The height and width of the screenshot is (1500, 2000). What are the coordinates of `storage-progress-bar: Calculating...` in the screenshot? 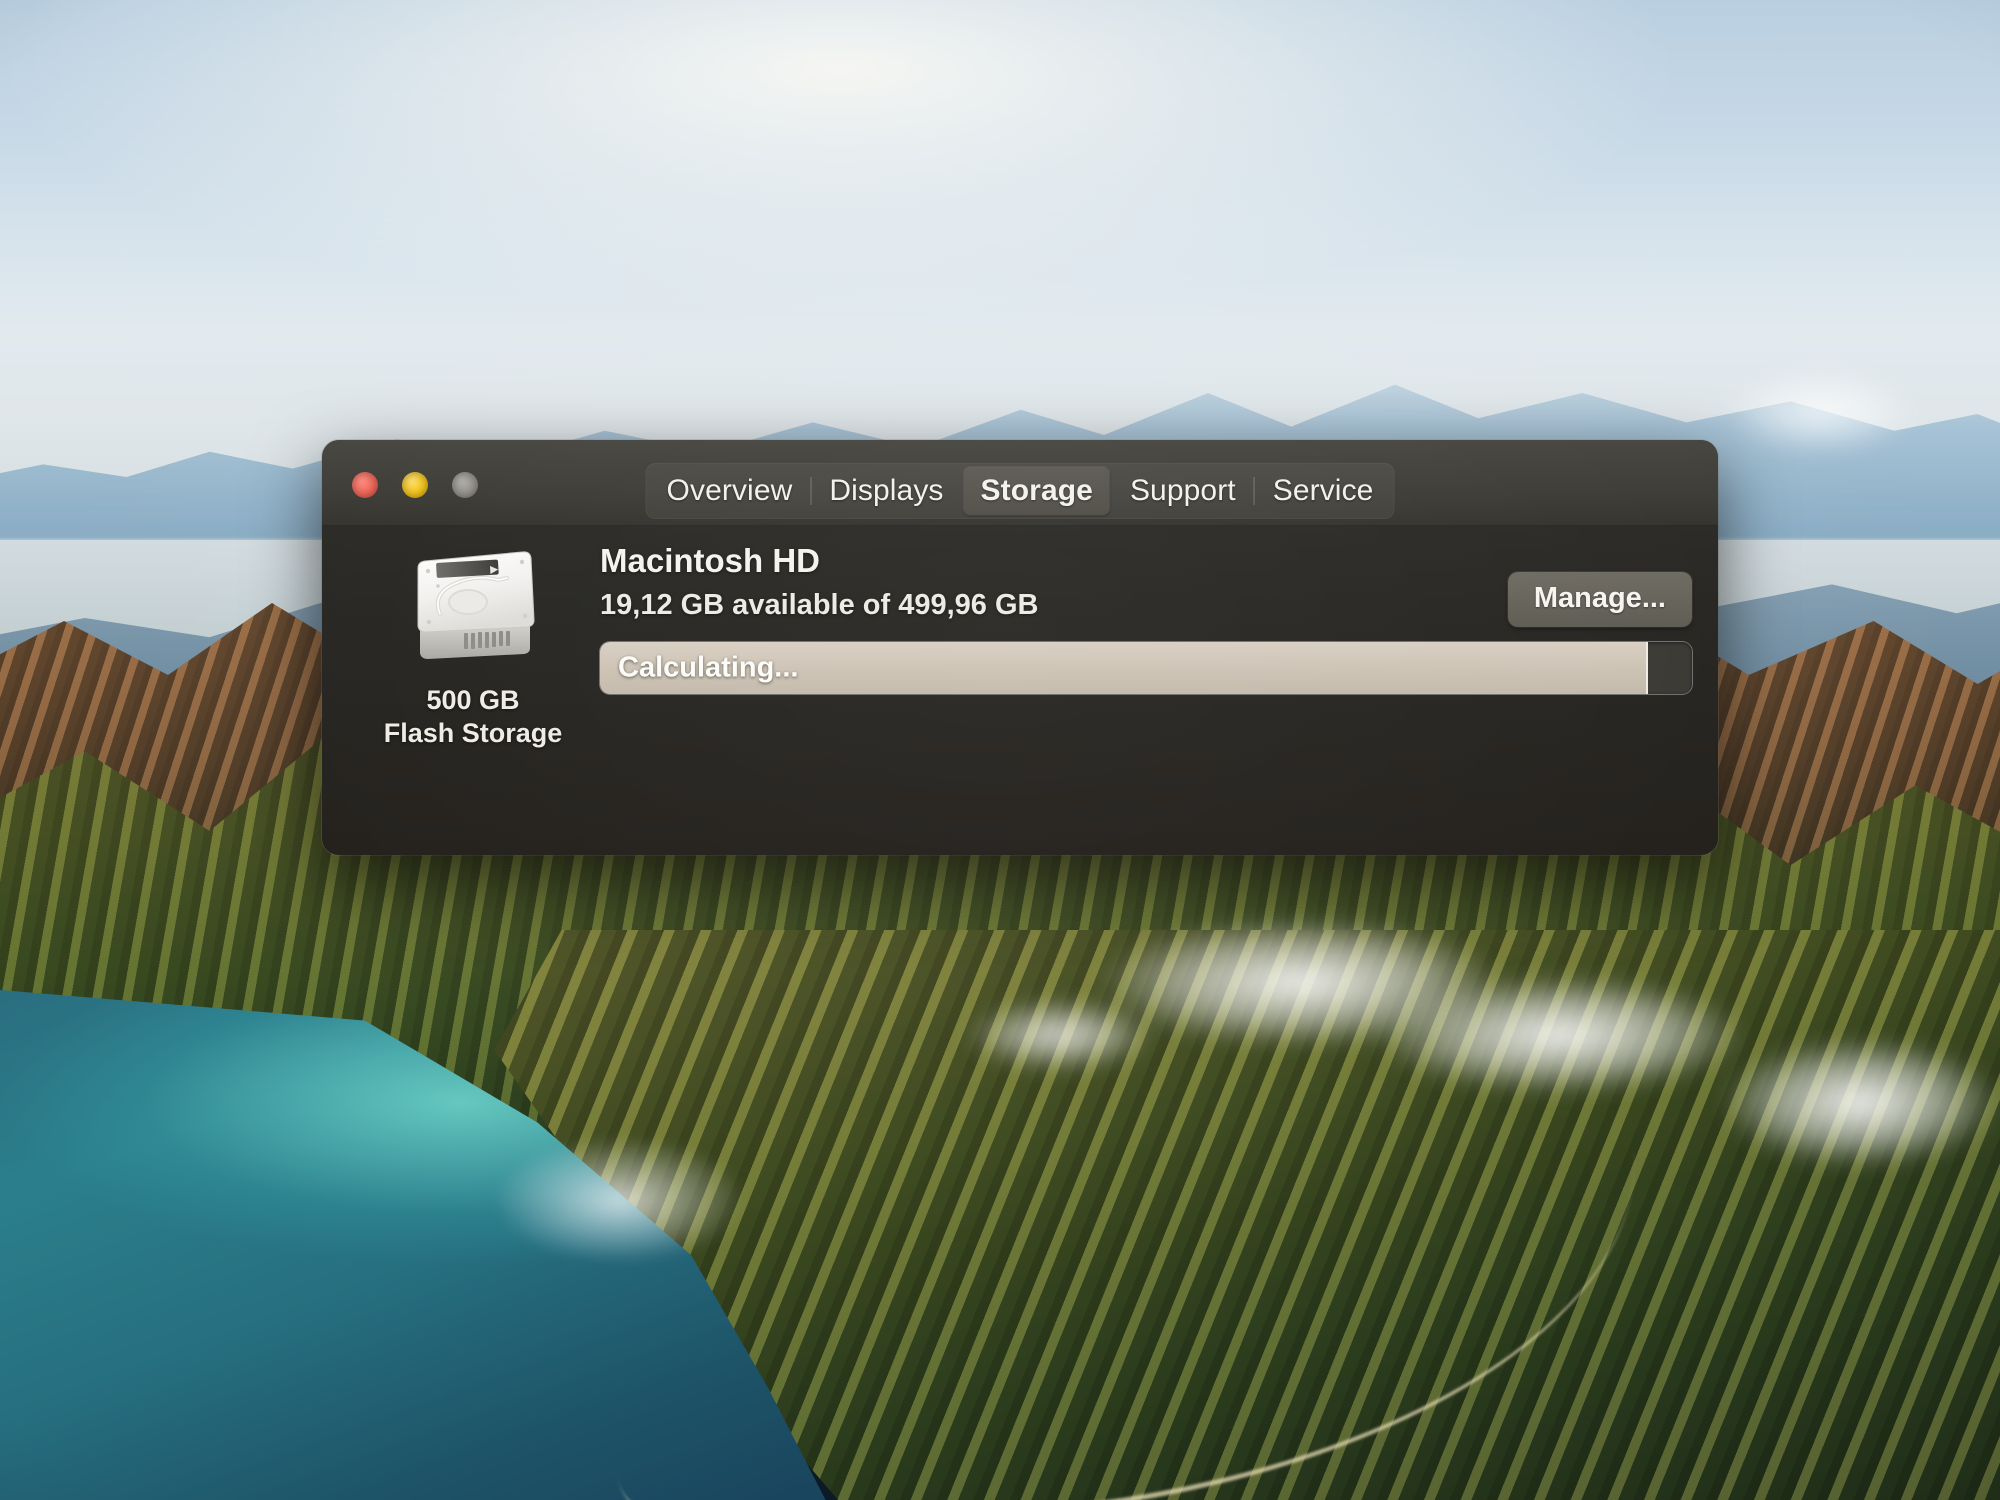 It's located at (1146, 668).